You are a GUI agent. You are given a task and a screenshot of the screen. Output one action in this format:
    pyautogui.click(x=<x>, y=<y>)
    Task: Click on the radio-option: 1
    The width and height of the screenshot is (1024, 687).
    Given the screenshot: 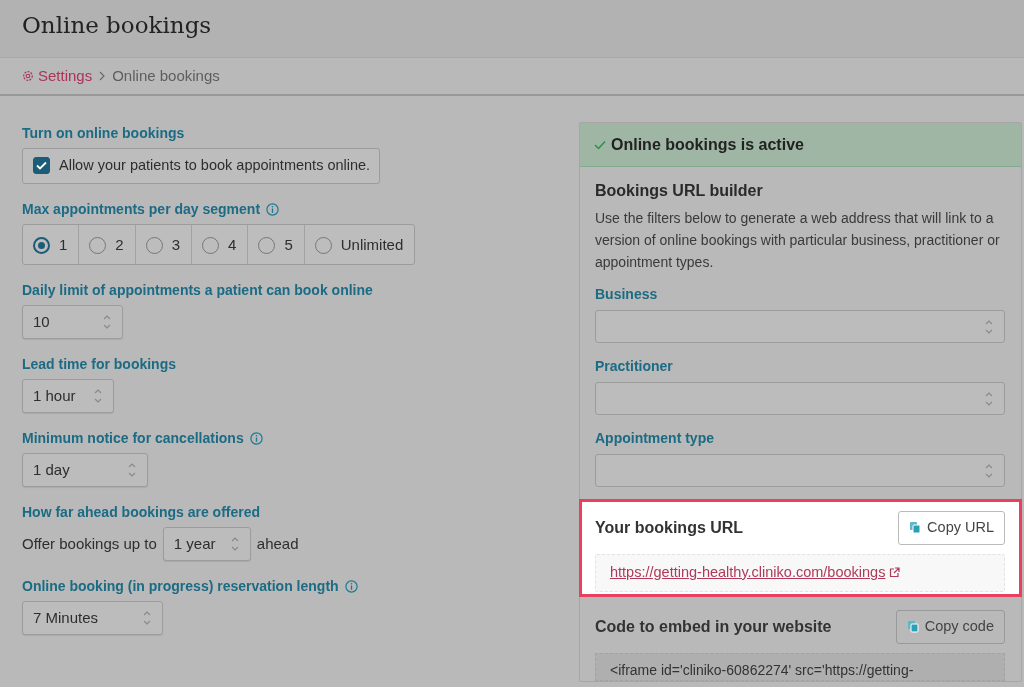 What is the action you would take?
    pyautogui.click(x=51, y=244)
    